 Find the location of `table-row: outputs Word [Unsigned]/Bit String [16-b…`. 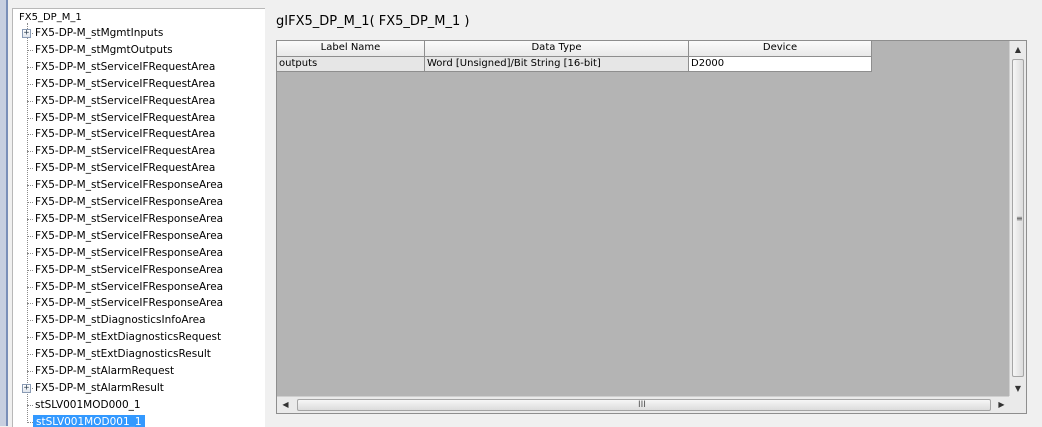

table-row: outputs Word [Unsigned]/Bit String [16-b… is located at coordinates (574, 64).